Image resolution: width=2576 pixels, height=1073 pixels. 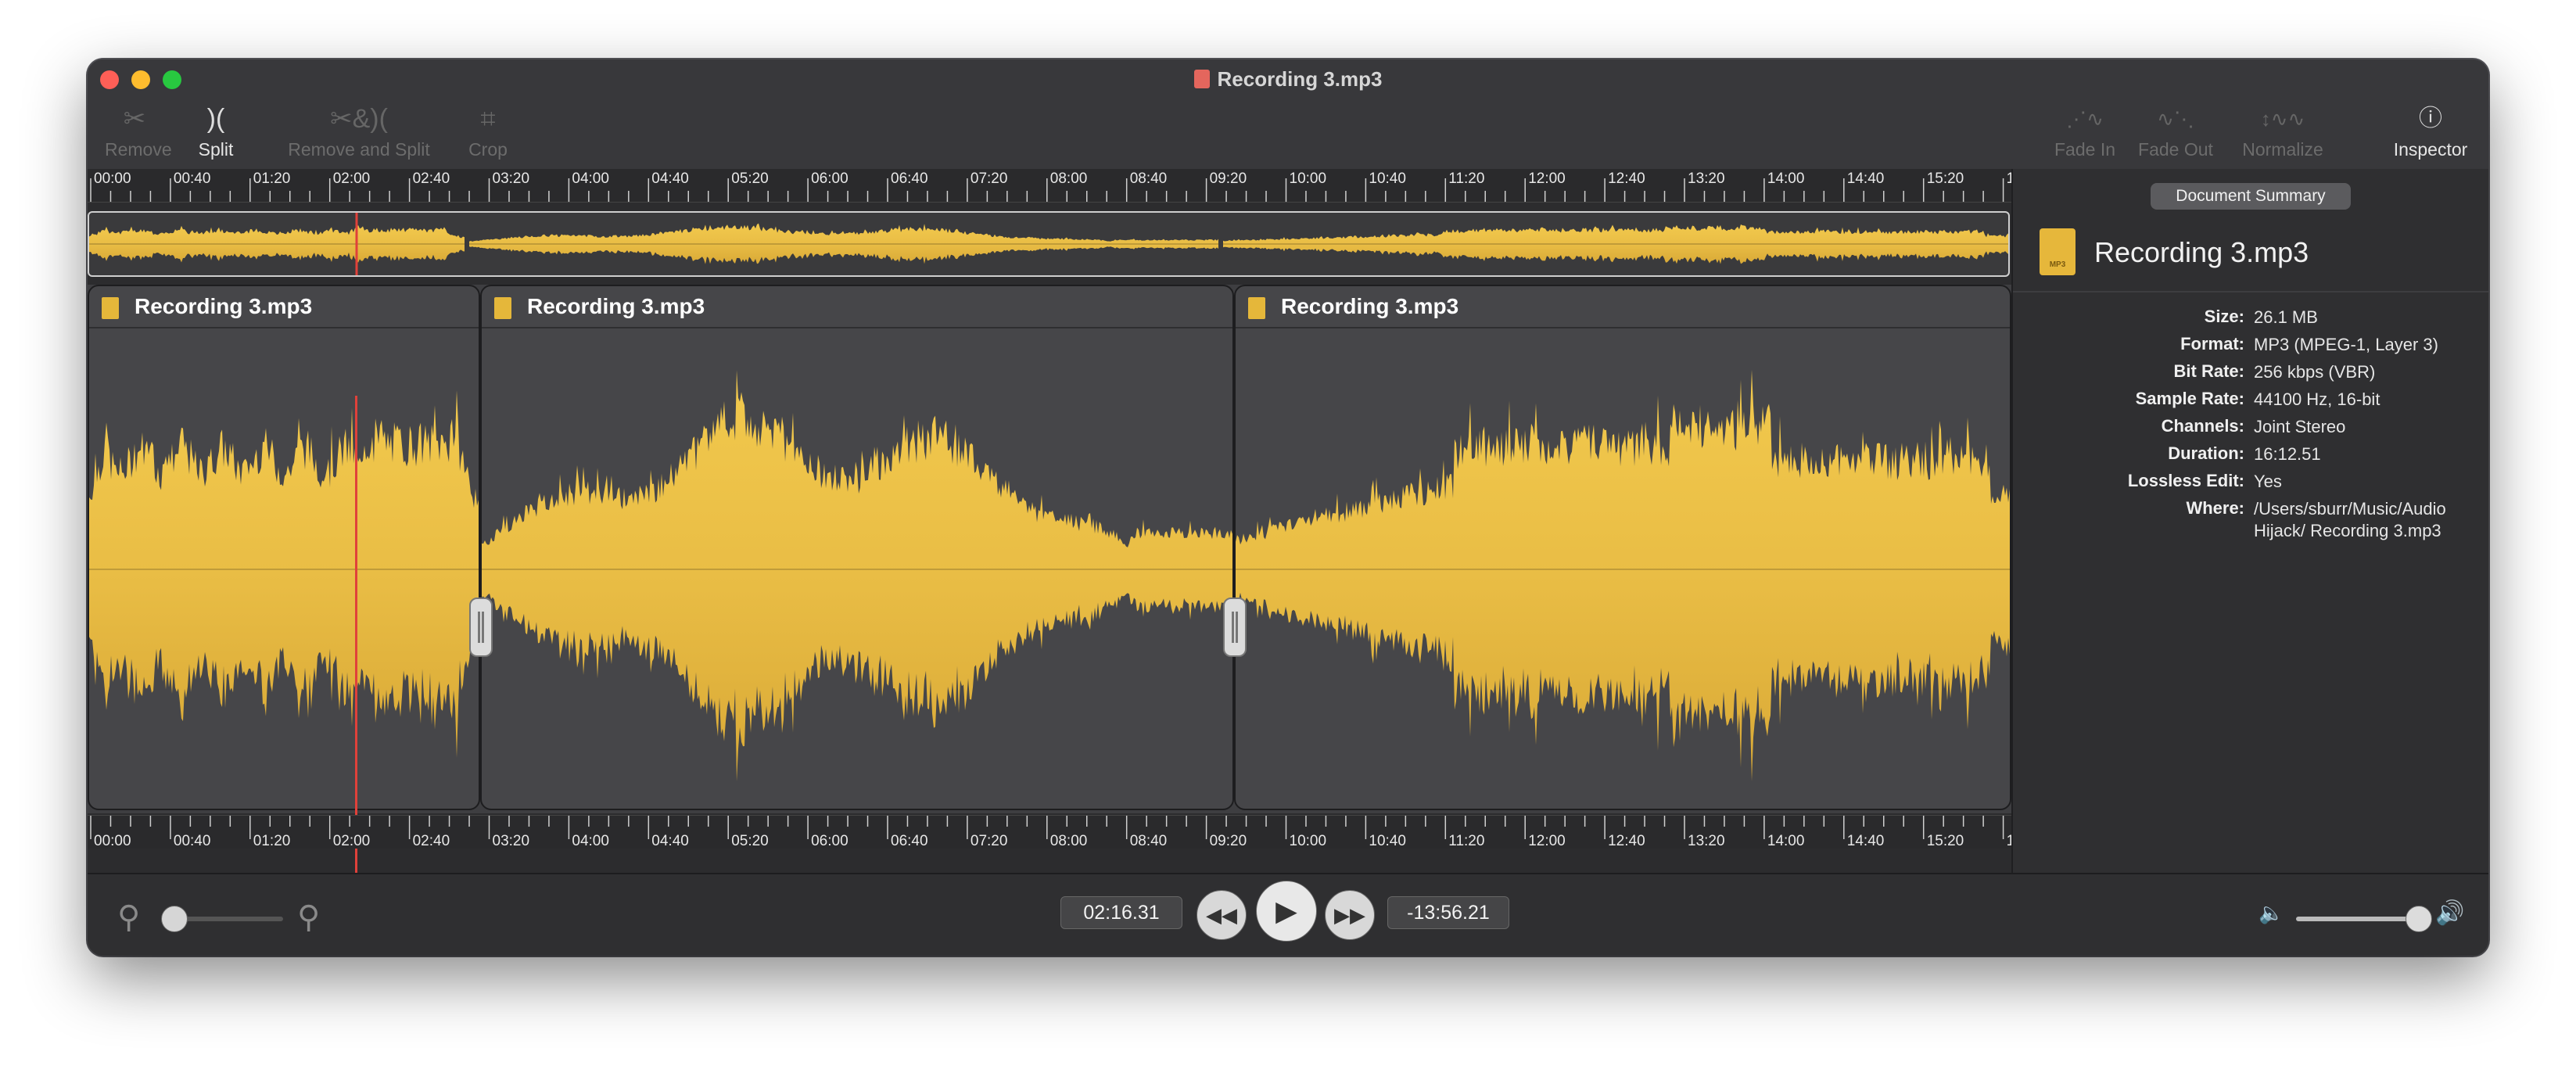 What do you see at coordinates (1786, 178) in the screenshot?
I see `ruler-tick-label: 14:00` at bounding box center [1786, 178].